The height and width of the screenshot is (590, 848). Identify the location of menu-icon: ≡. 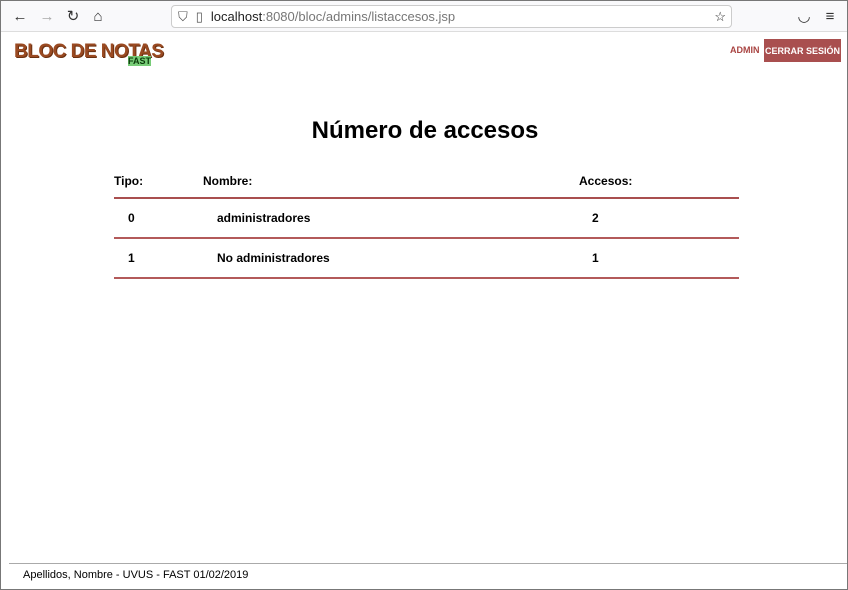
(830, 16).